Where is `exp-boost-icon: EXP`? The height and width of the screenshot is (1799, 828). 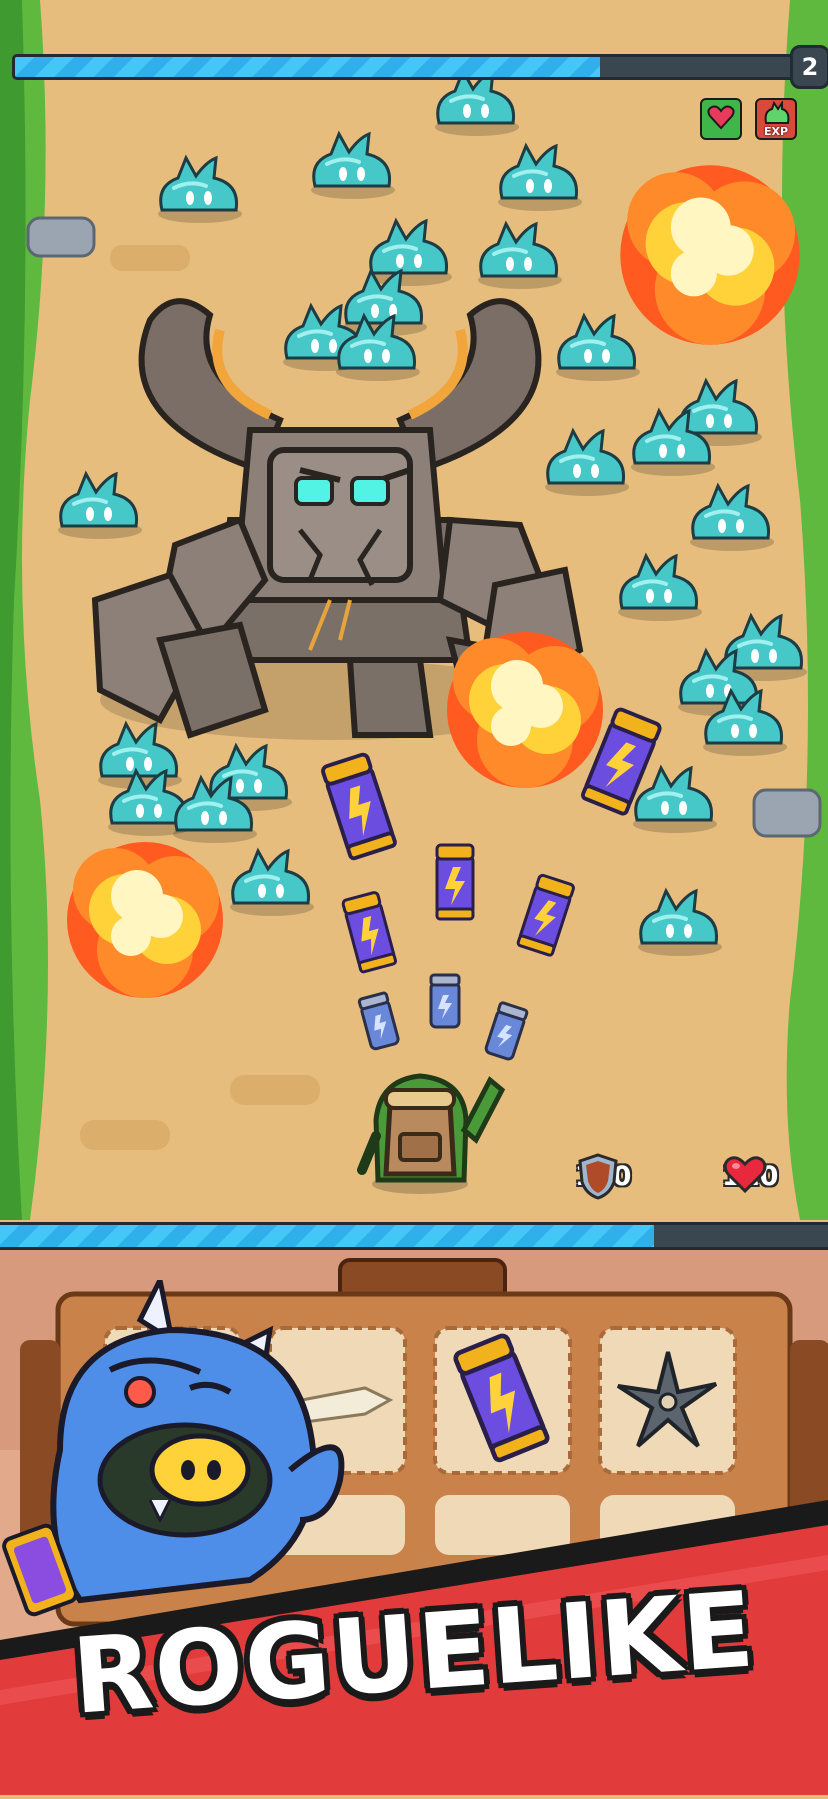 exp-boost-icon: EXP is located at coordinates (776, 119).